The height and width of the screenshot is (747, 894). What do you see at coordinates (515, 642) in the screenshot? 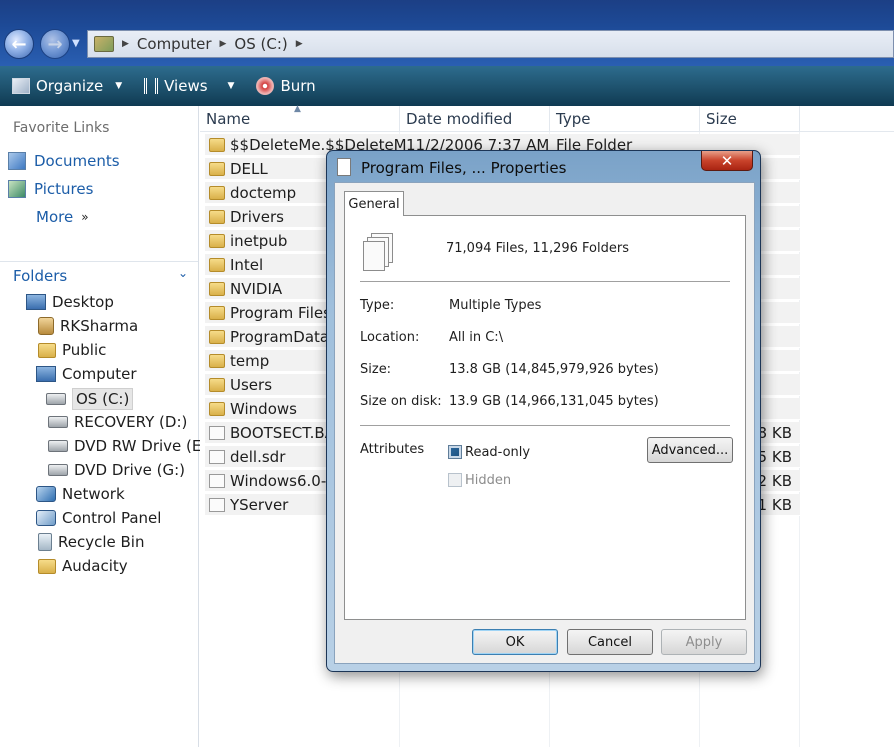
I see `ok-button: OK` at bounding box center [515, 642].